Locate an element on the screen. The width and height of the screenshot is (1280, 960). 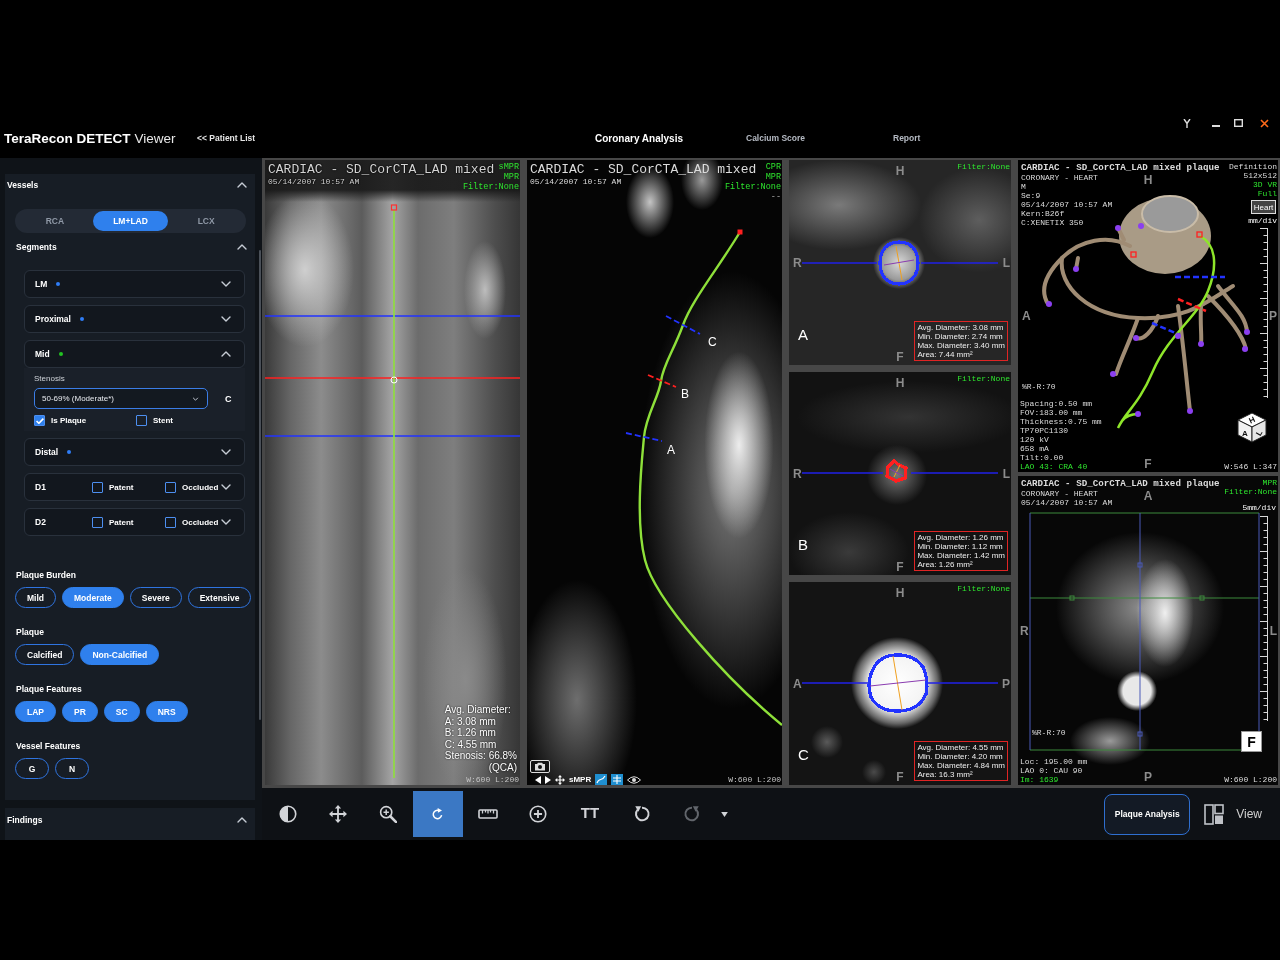
segment-card: D1 Patent Occluded is located at coordinates (134, 487).